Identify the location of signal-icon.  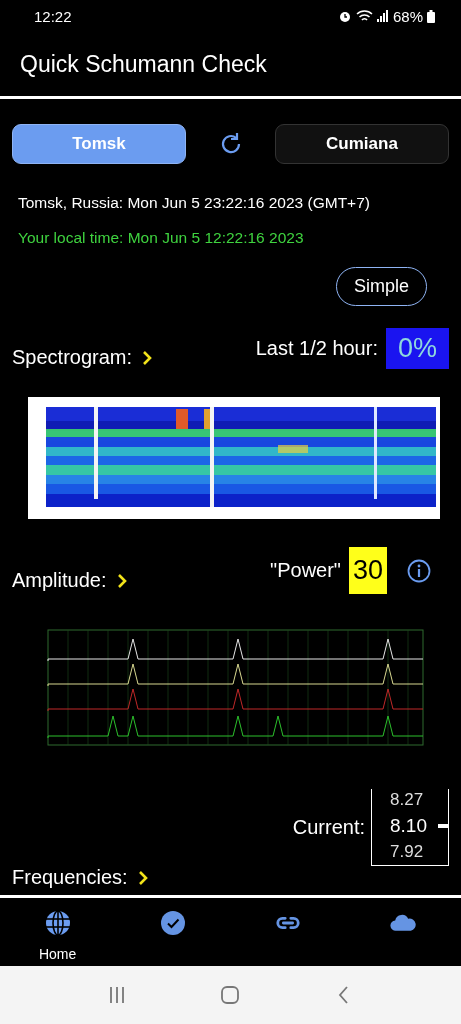
(382, 16).